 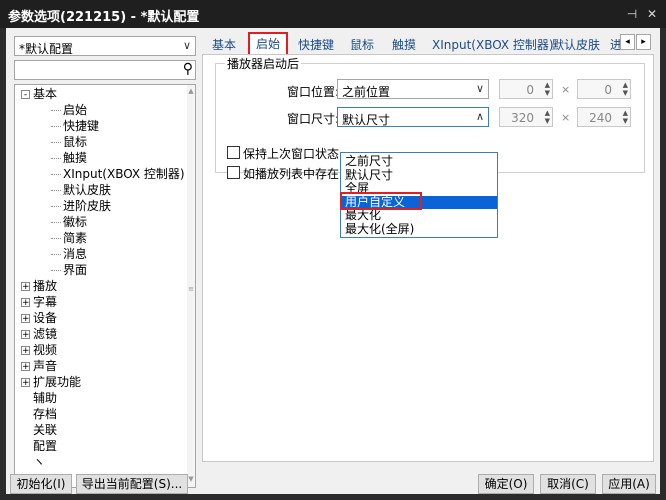 What do you see at coordinates (413, 117) in the screenshot?
I see `size-select: 默认尺寸 ∧` at bounding box center [413, 117].